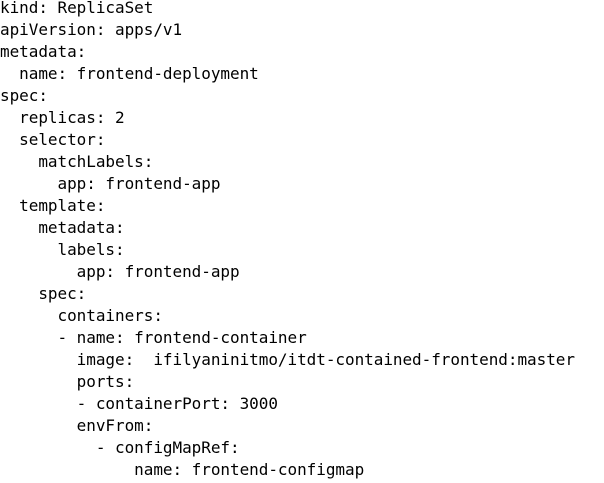 The width and height of the screenshot is (604, 483). I want to click on code-line: selector:, so click(53, 139).